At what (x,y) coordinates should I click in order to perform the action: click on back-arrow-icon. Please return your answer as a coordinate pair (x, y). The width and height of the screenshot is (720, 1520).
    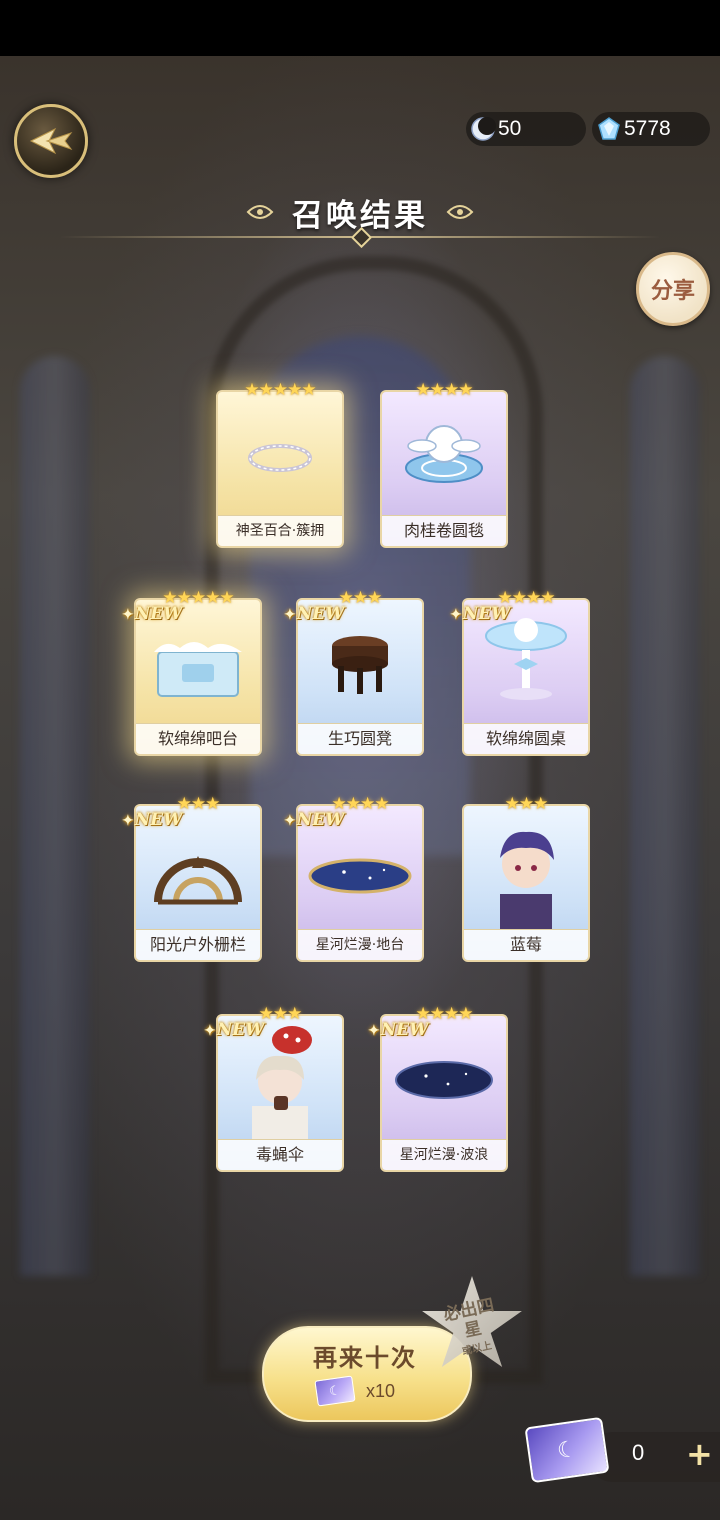
    Looking at the image, I should click on (51, 141).